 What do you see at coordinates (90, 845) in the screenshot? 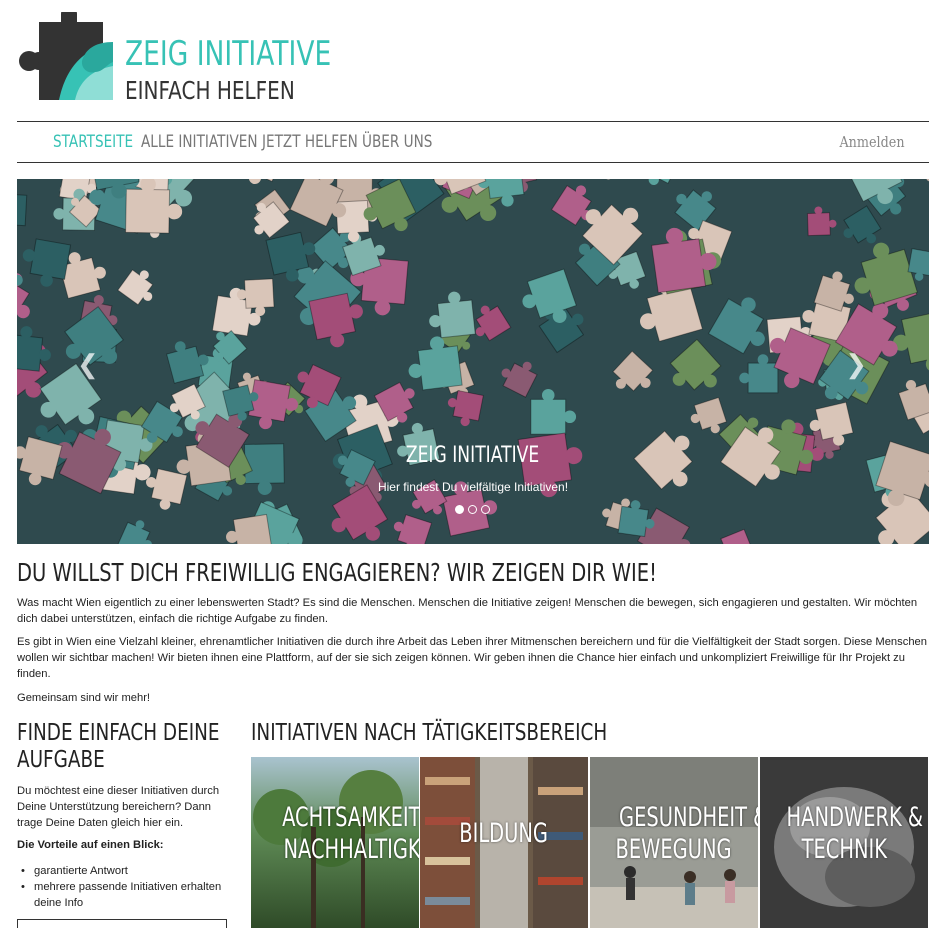
I see `benefits-title: Die Vorteile auf einen Blick:` at bounding box center [90, 845].